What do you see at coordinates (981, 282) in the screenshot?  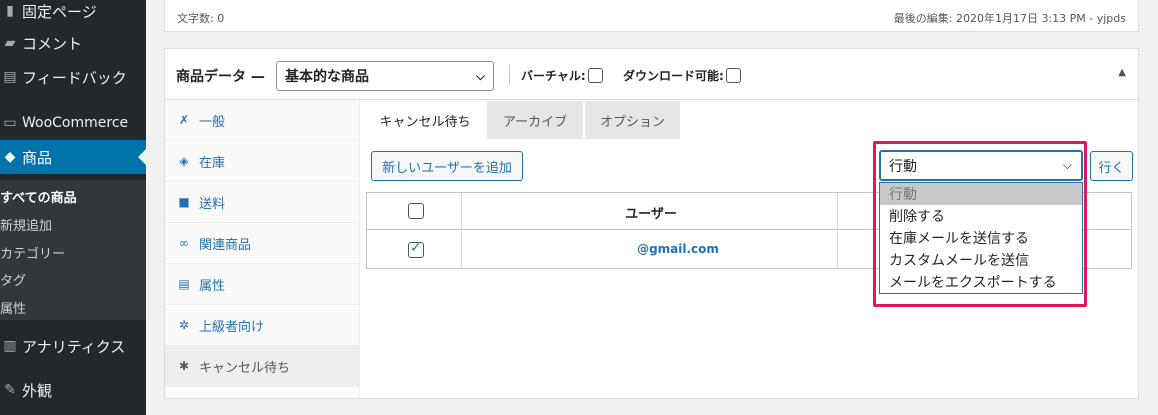 I see `option-export-emails: メールをエクスポートする` at bounding box center [981, 282].